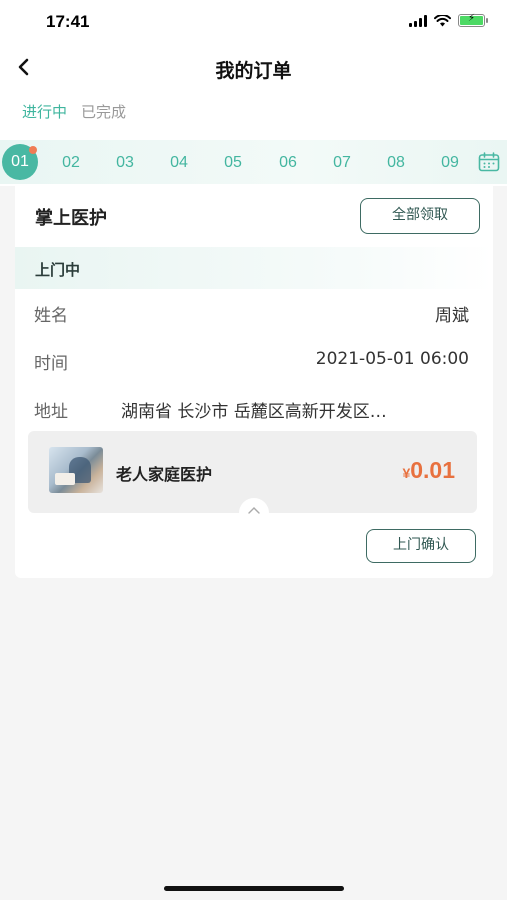  What do you see at coordinates (125, 163) in the screenshot?
I see `date-item-03: 03` at bounding box center [125, 163].